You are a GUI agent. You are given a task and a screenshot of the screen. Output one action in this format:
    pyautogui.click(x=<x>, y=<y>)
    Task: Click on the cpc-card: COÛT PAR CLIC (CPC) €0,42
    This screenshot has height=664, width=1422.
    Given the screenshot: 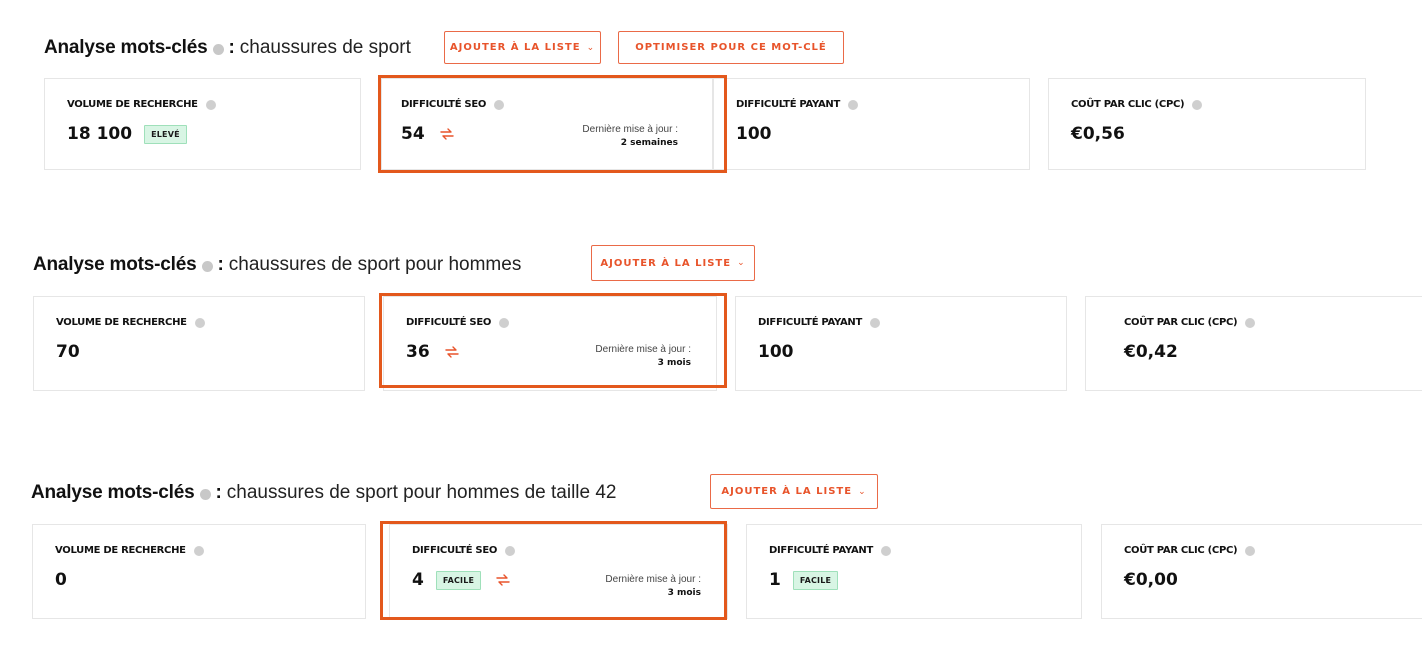 What is the action you would take?
    pyautogui.click(x=1253, y=343)
    